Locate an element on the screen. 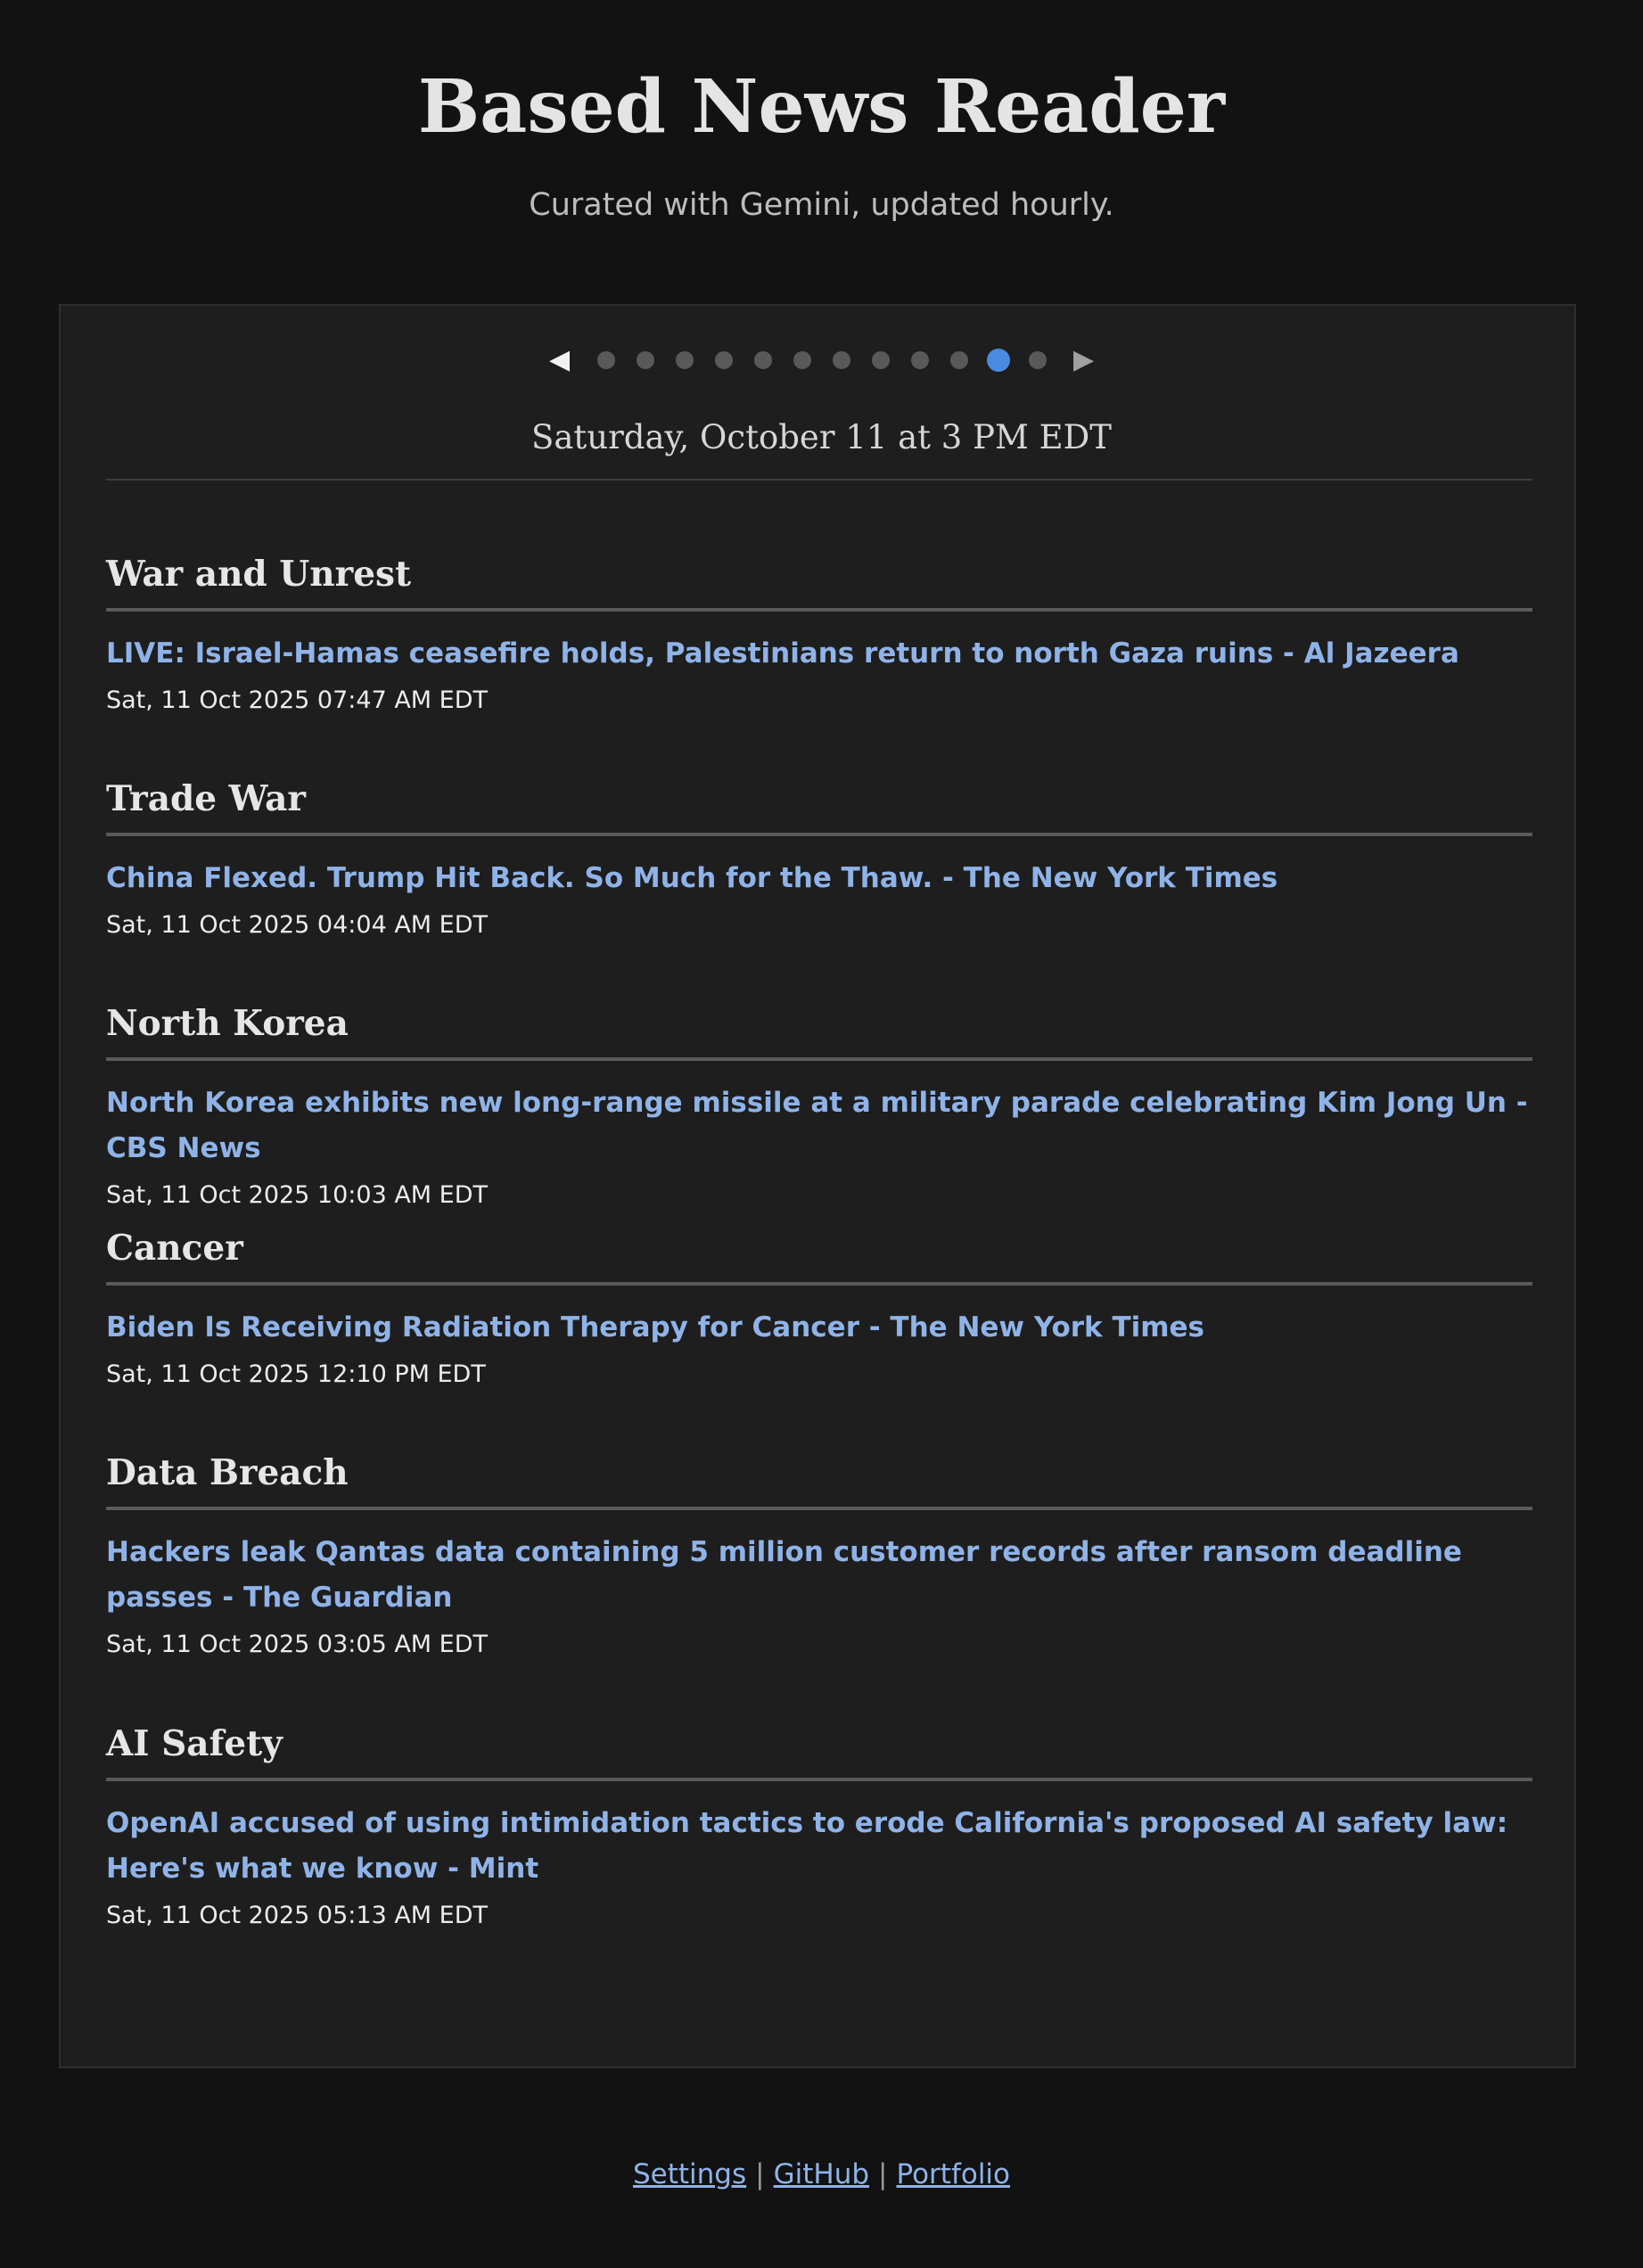 The width and height of the screenshot is (1643, 2268). article-timestamp: Sat, 11 Oct 2025 03:05 AM EDT is located at coordinates (297, 1644).